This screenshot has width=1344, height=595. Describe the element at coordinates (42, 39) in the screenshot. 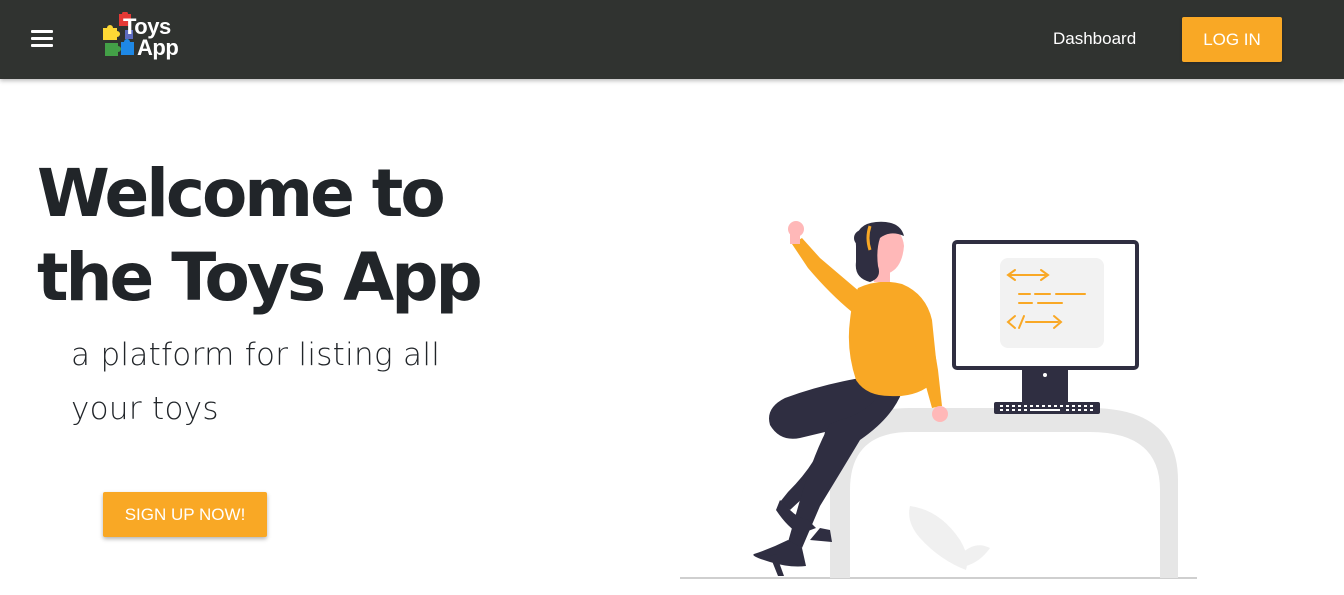

I see `hamburger-menu-icon` at that location.